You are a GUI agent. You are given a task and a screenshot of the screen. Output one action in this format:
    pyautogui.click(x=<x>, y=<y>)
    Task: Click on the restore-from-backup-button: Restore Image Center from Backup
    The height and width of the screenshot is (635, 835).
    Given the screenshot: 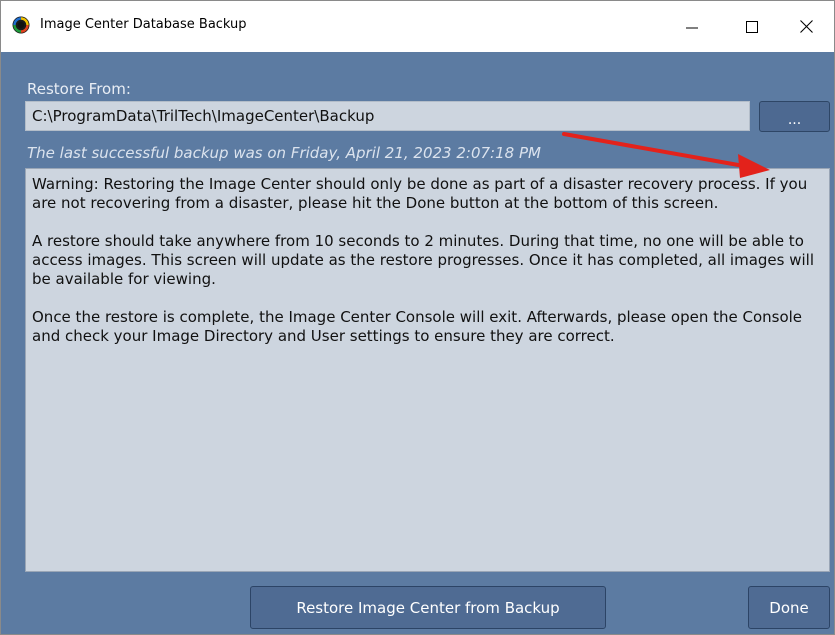 What is the action you would take?
    pyautogui.click(x=428, y=607)
    